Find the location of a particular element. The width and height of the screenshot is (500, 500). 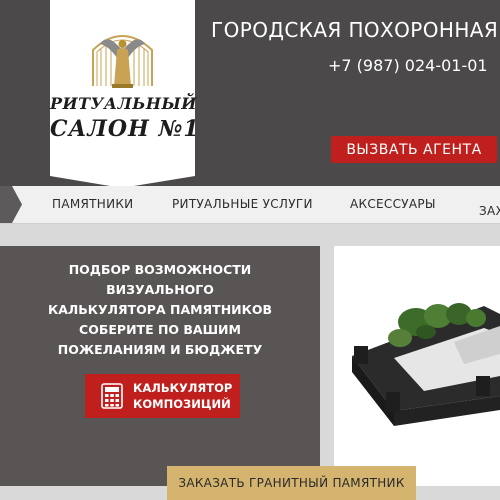

nav-item-accessories: АКСЕССУАРЫ is located at coordinates (393, 204).